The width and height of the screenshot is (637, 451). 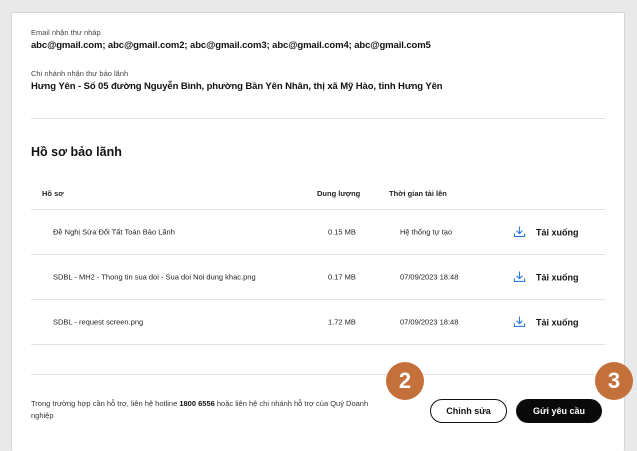 I want to click on file-size: 1.72 MB, so click(x=342, y=322).